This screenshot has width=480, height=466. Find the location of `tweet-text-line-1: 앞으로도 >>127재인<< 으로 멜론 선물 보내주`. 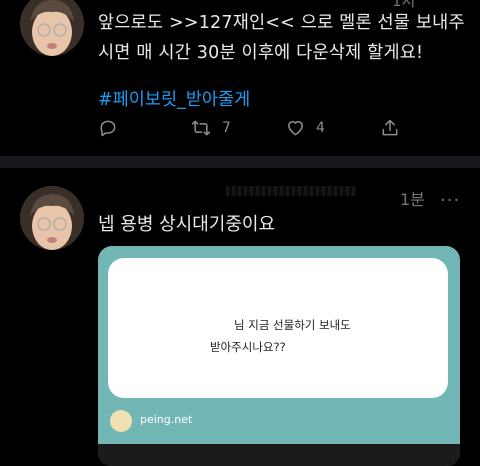

tweet-text-line-1: 앞으로도 >>127재인<< 으로 멜론 선물 보내주 is located at coordinates (281, 23).